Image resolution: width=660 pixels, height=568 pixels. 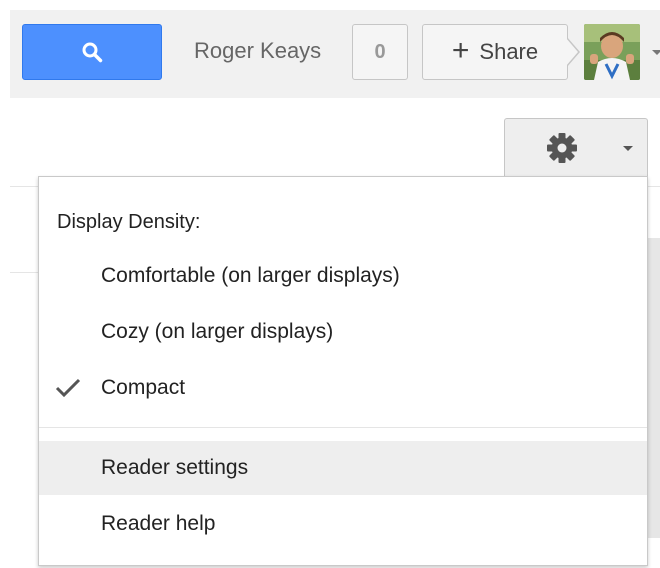 I want to click on menu-item-label: Comfortable (on larger displays), so click(x=250, y=275).